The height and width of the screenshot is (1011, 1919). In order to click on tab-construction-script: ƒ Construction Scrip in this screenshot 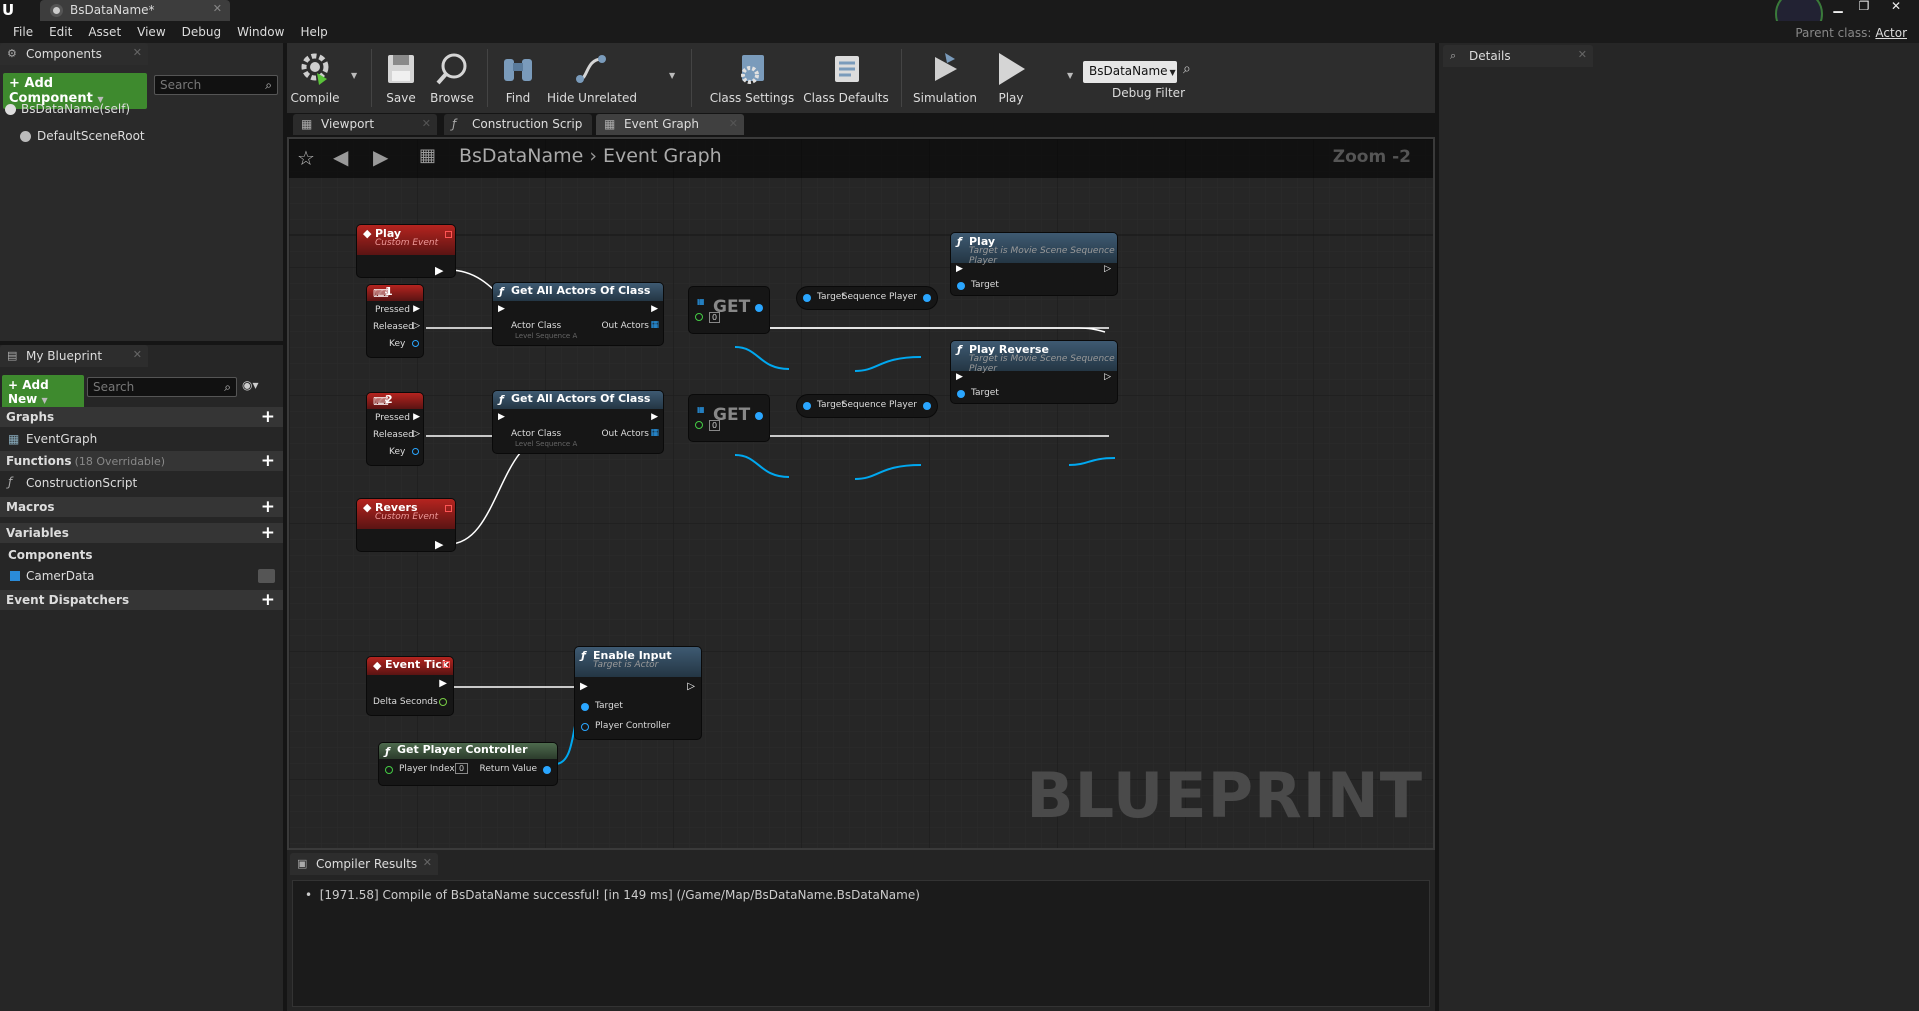, I will do `click(518, 124)`.